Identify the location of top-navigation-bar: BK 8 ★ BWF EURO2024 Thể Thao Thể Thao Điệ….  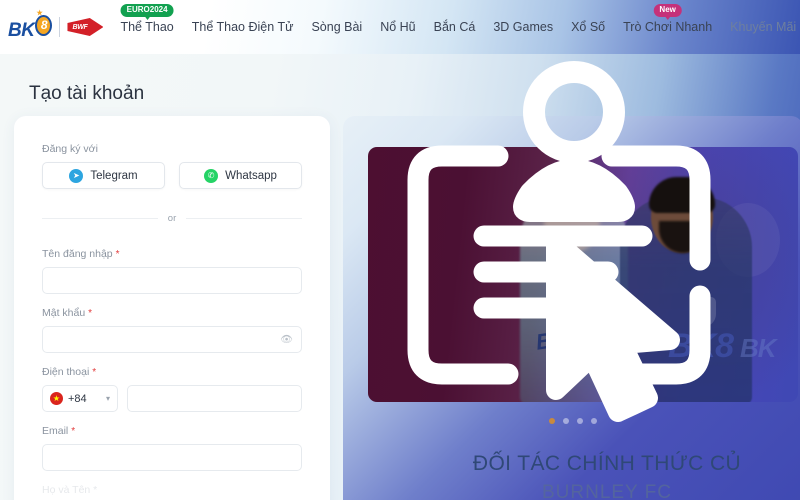
(400, 27).